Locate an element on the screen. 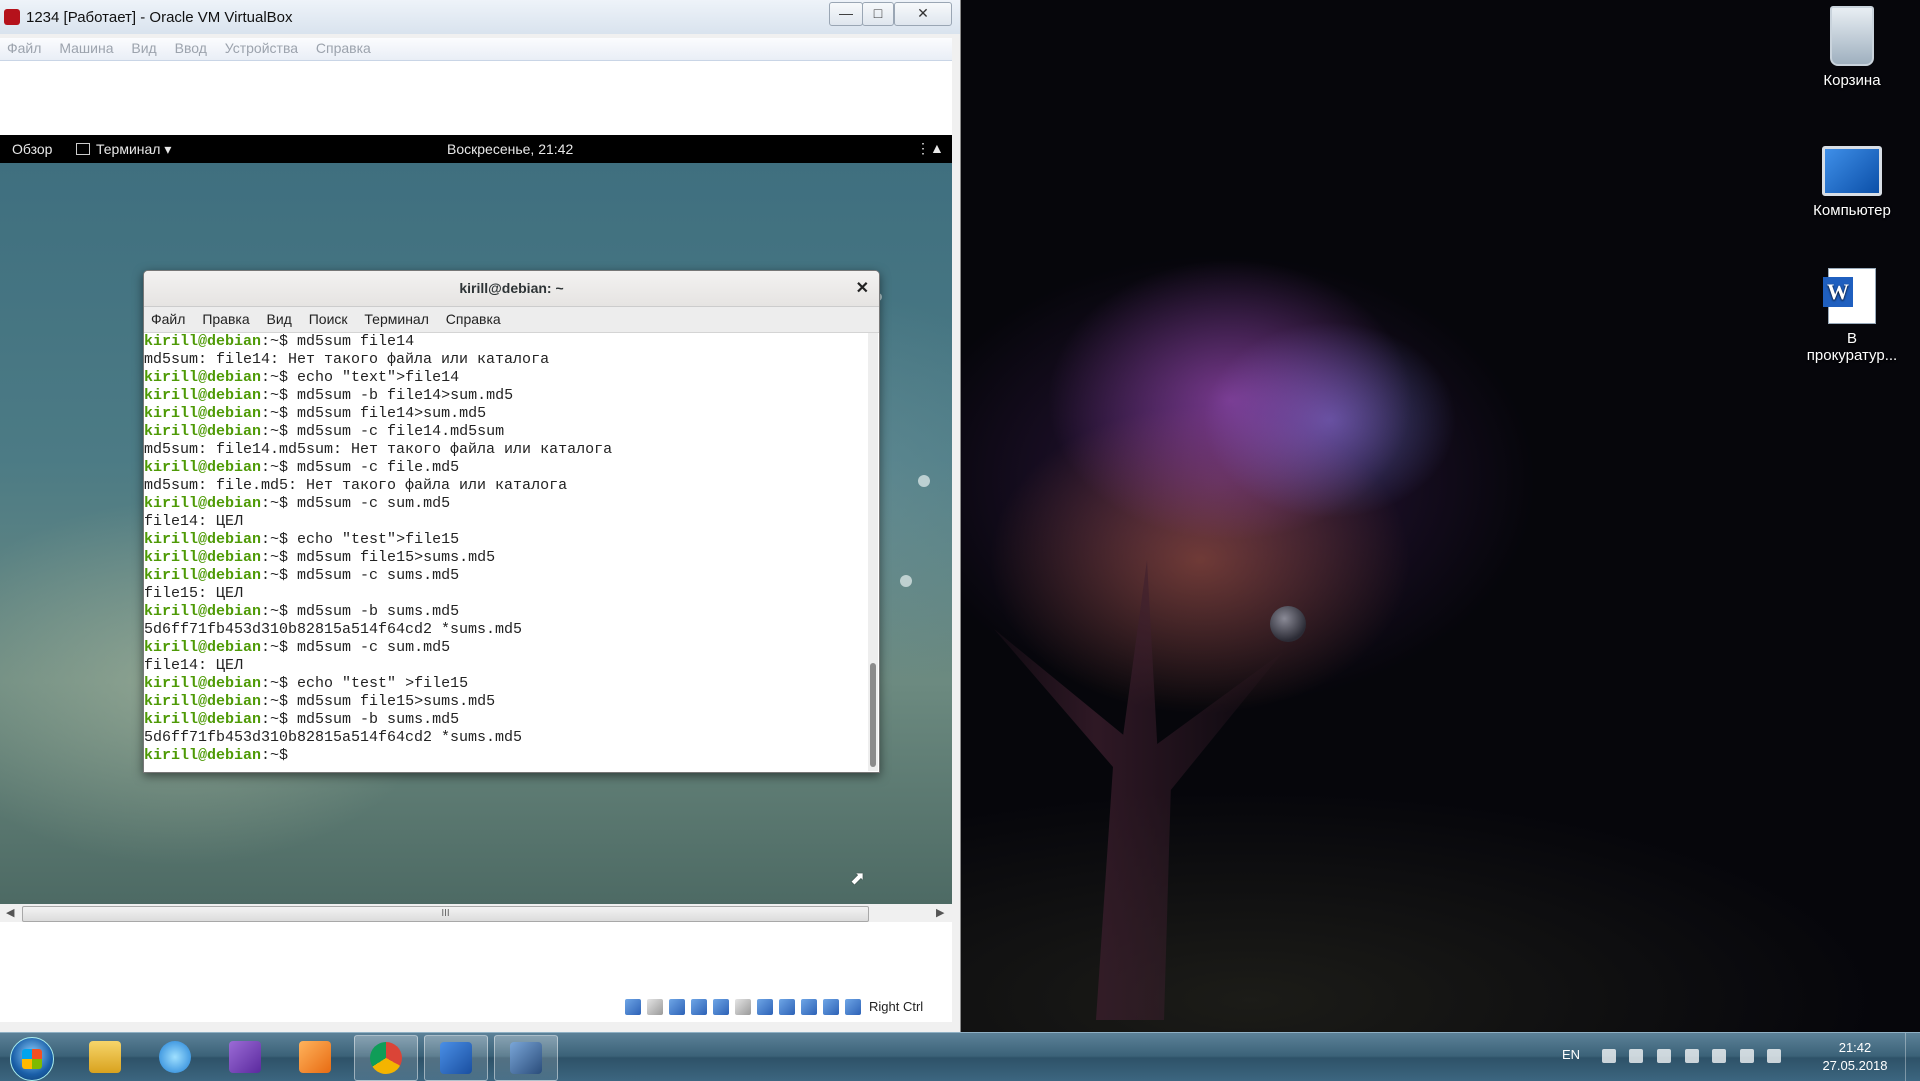  vbox-menu-help: Справка is located at coordinates (343, 48).